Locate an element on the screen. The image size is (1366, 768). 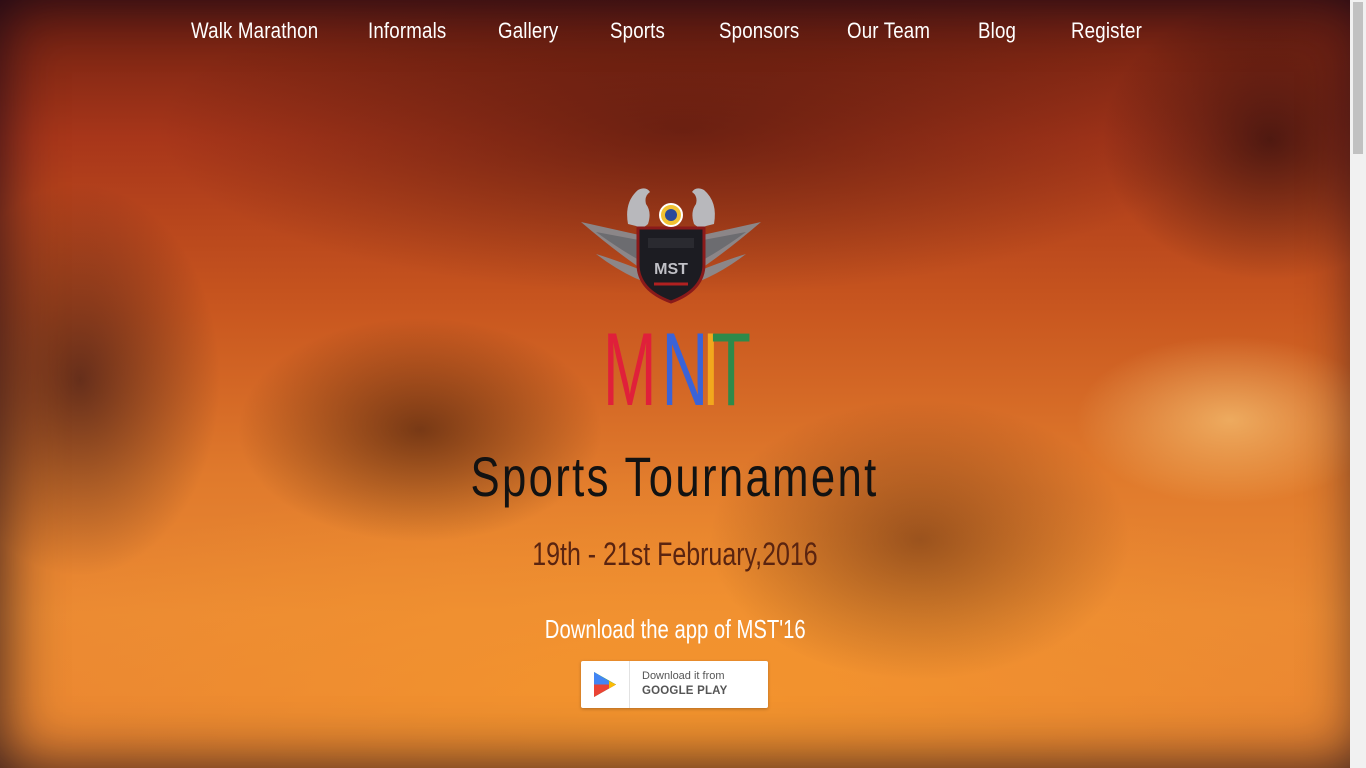
nav-register: Register is located at coordinates (1106, 31).